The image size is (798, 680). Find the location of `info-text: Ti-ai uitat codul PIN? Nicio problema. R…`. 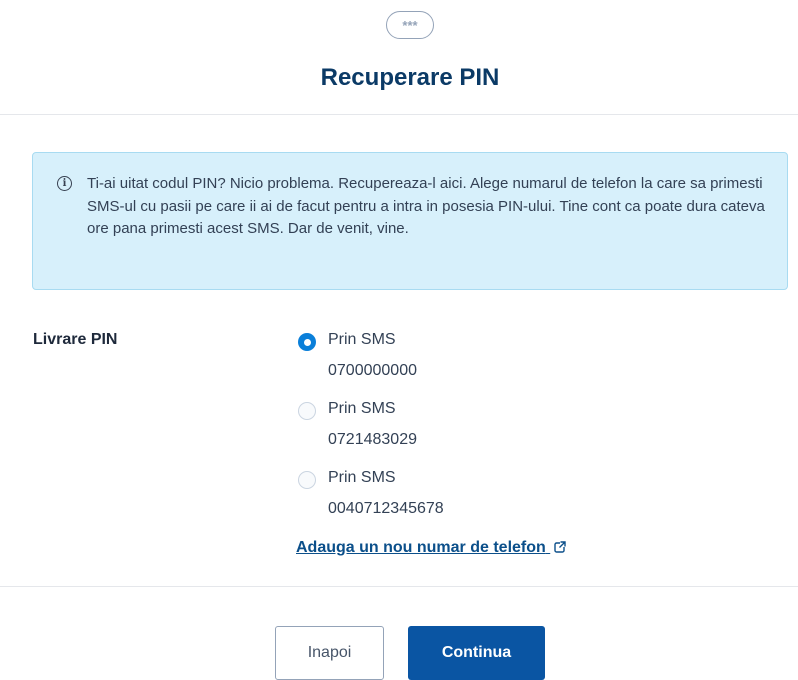

info-text: Ti-ai uitat codul PIN? Nicio problema. R… is located at coordinates (426, 206).